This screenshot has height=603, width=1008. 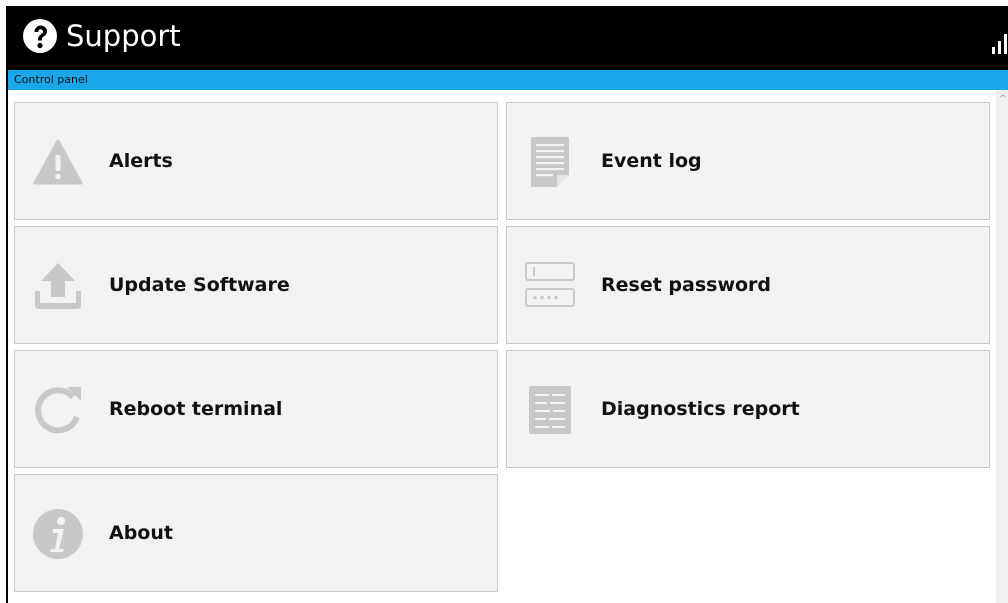 I want to click on tile-label: Diagnostics report, so click(x=700, y=409).